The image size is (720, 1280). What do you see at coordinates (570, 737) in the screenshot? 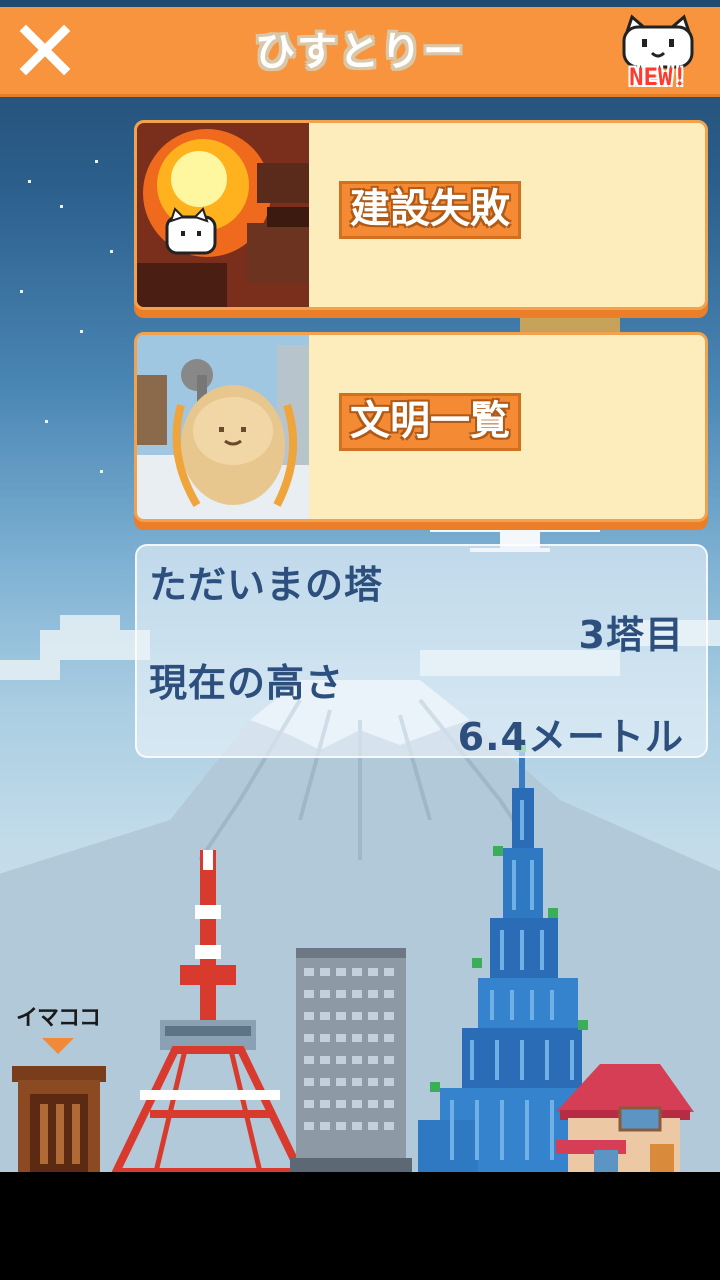
I see `height-value: 6.4メートル` at bounding box center [570, 737].